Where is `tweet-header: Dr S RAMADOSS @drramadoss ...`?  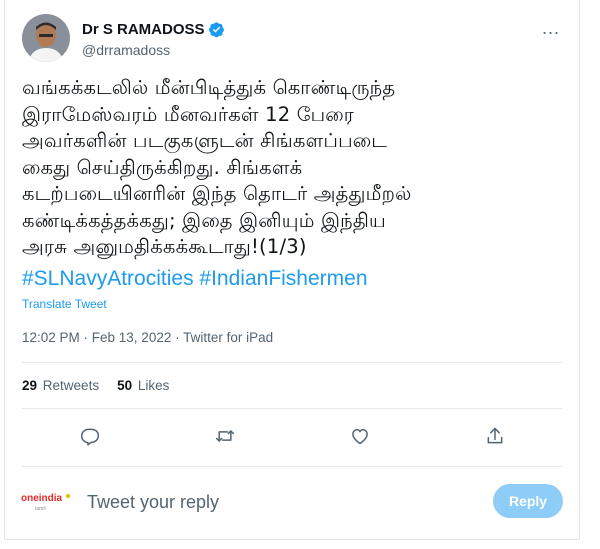 tweet-header: Dr S RAMADOSS @drramadoss ... is located at coordinates (292, 39).